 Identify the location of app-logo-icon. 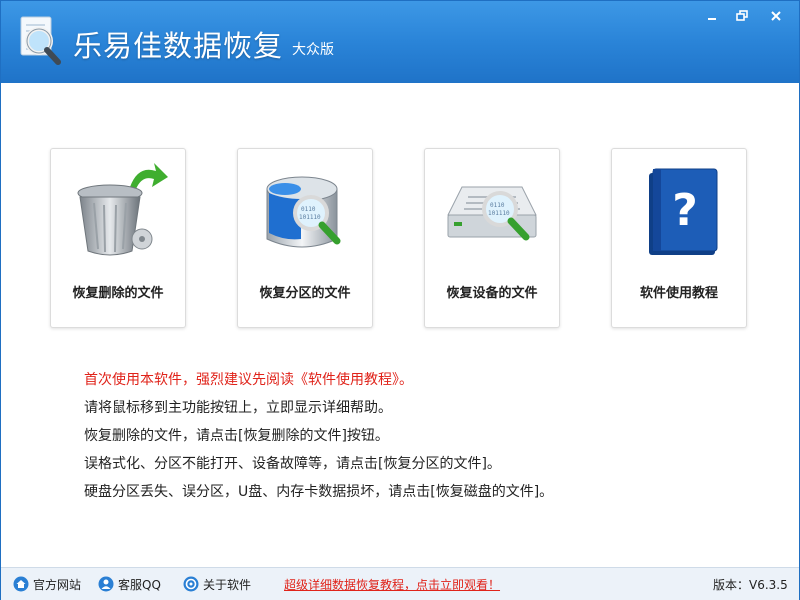
(40, 41).